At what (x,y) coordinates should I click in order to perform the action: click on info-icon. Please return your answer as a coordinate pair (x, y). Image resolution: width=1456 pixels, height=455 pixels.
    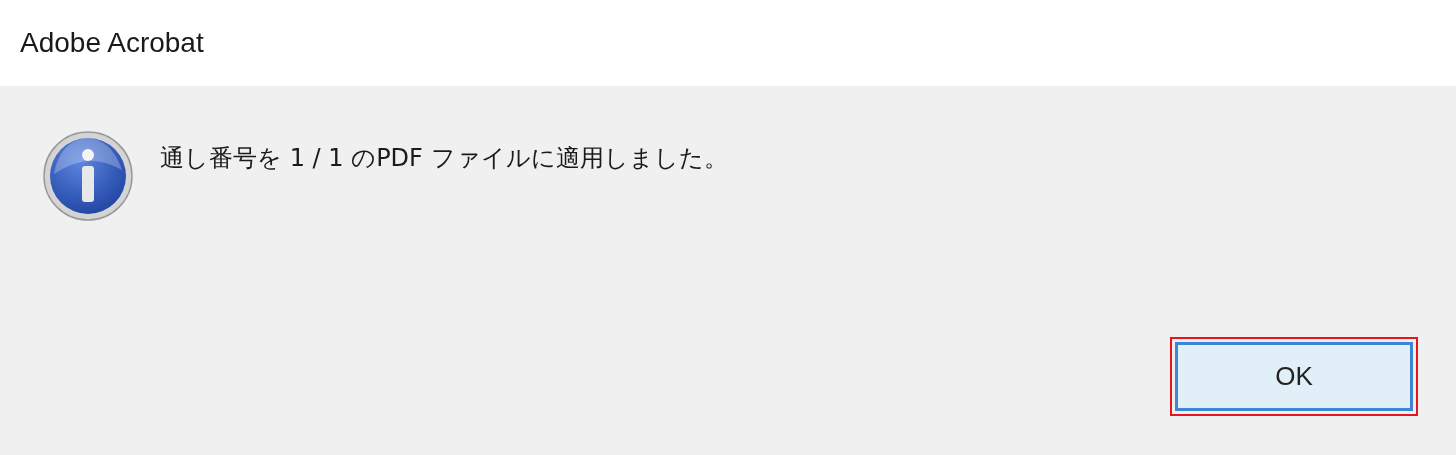
    Looking at the image, I should click on (88, 176).